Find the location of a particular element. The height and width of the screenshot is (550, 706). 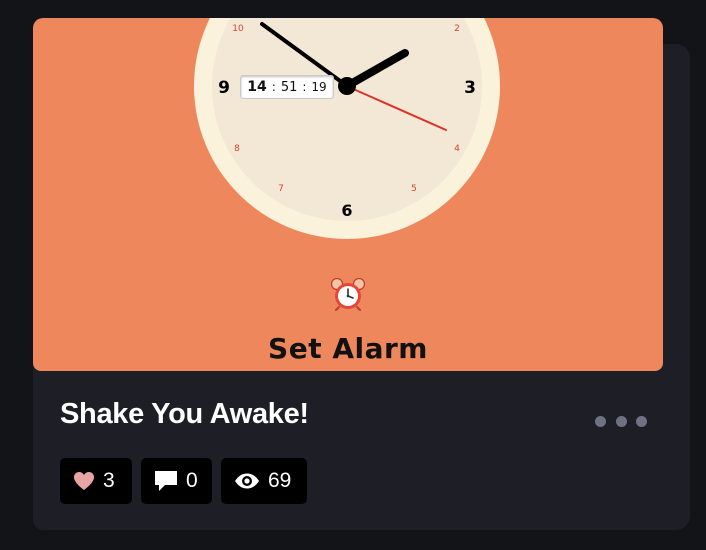

clock-number-6: 6 is located at coordinates (346, 210).